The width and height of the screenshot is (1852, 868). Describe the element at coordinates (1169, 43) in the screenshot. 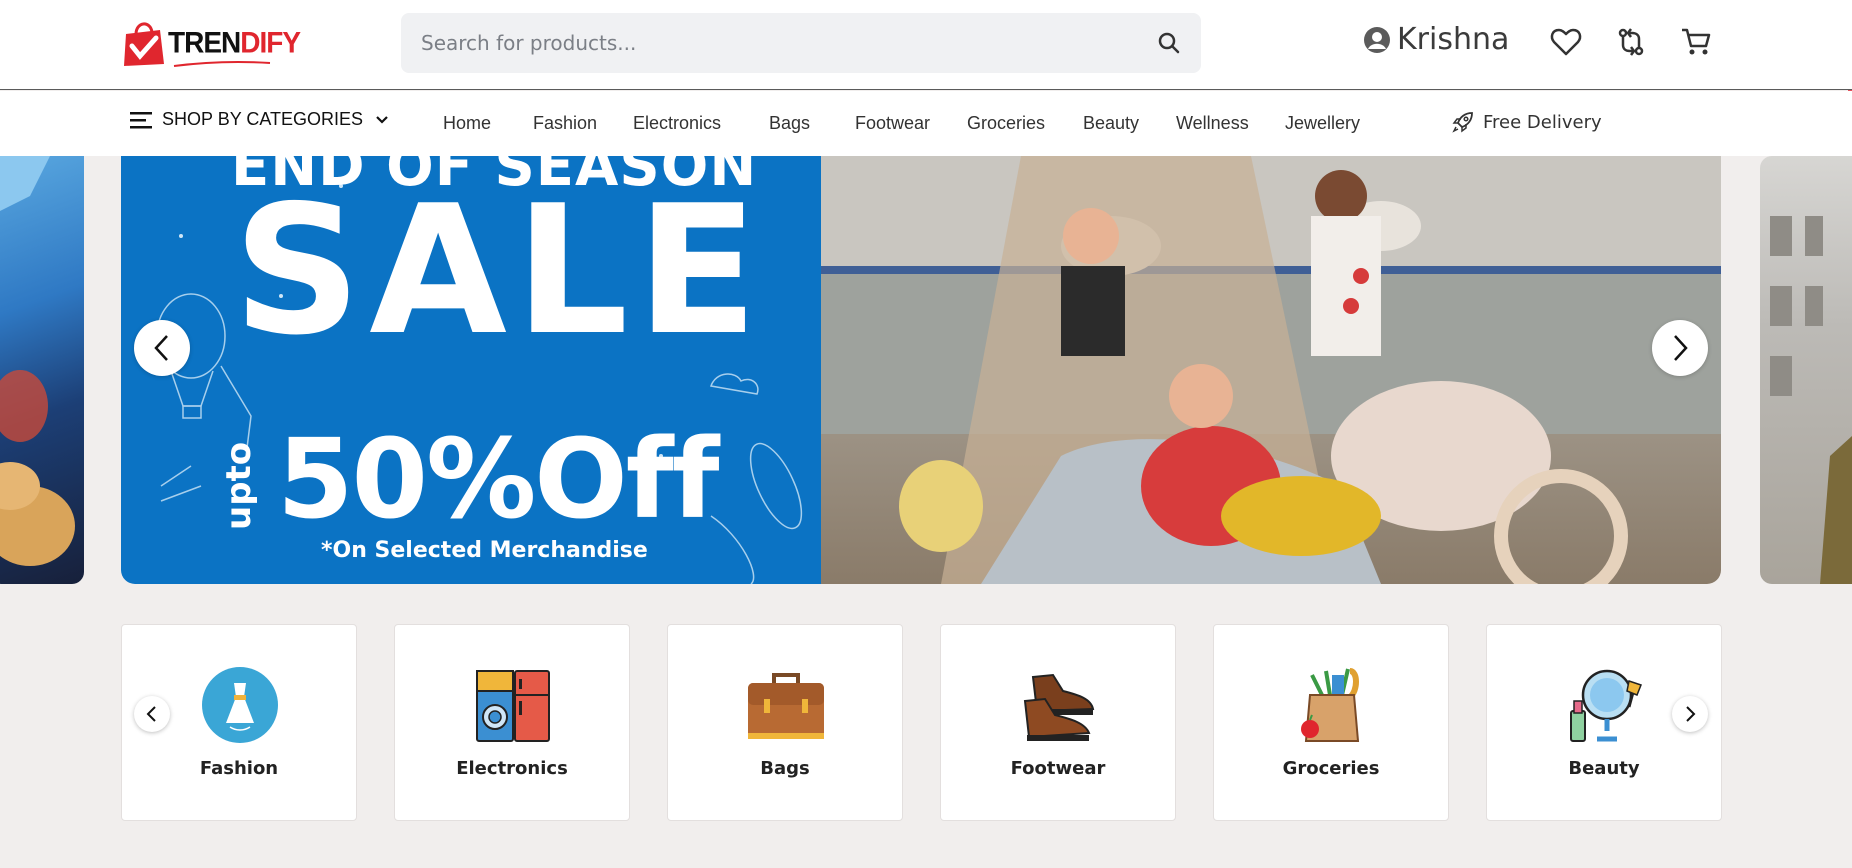

I see `search-icon` at that location.